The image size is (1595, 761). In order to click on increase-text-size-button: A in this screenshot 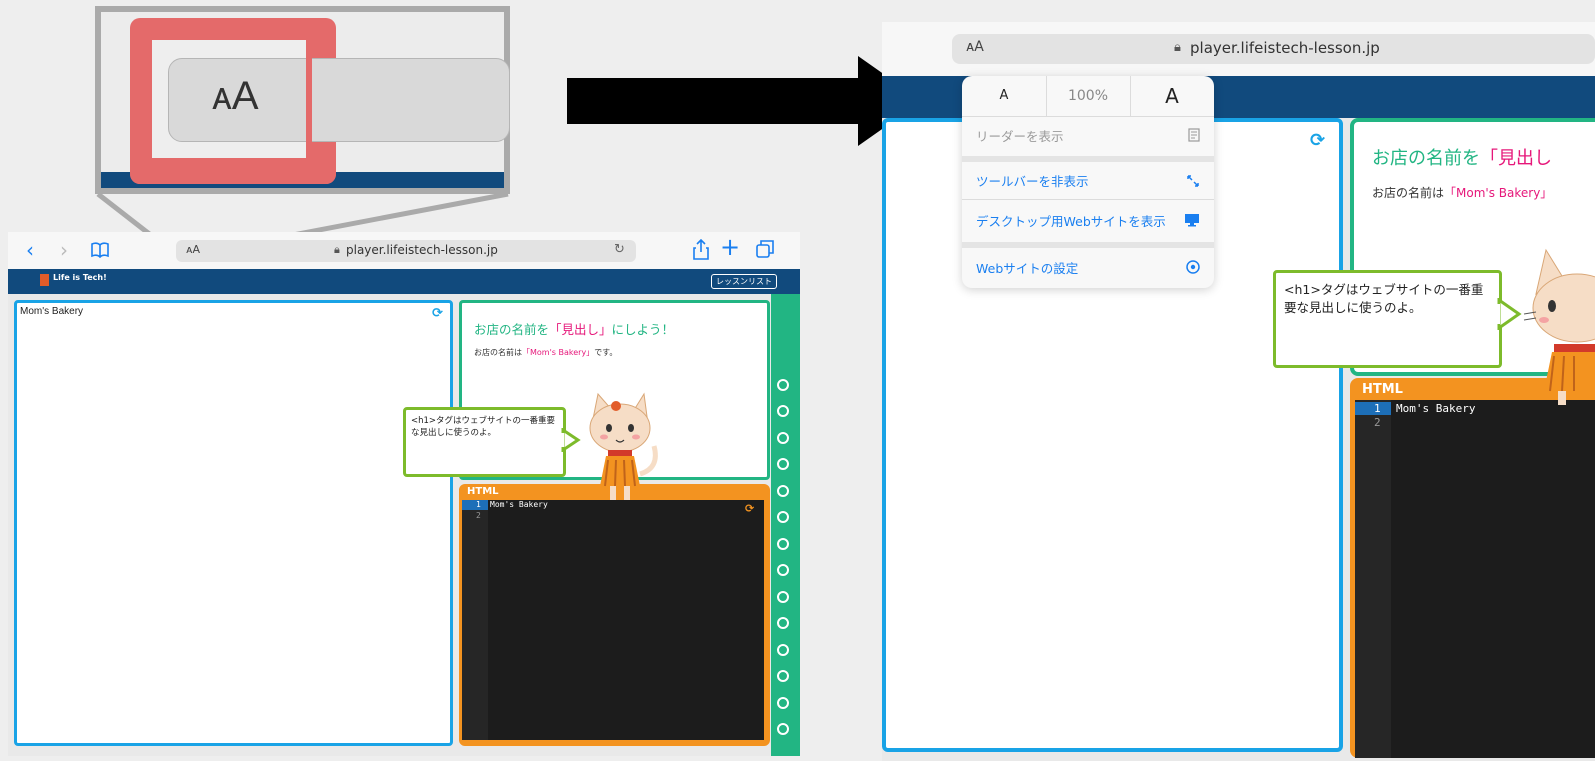, I will do `click(1172, 96)`.